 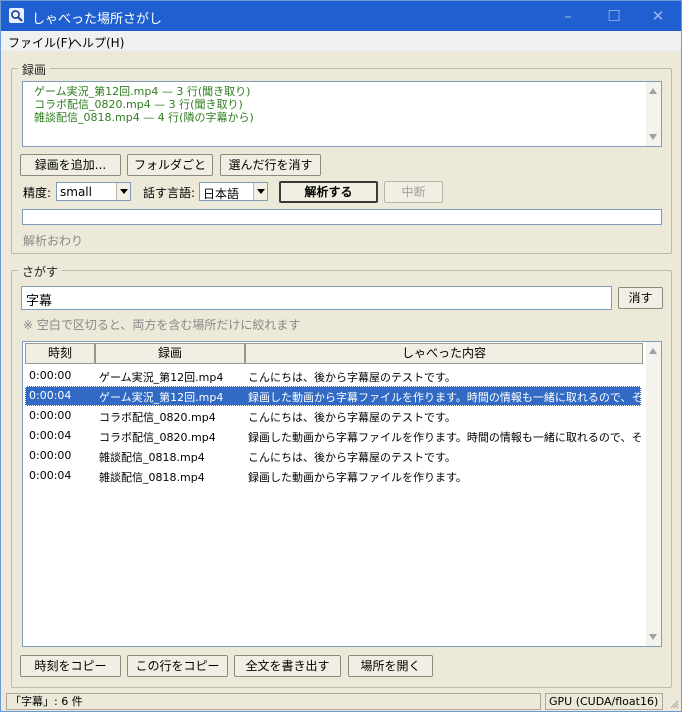 I want to click on recordings-group-title: 録画, so click(x=34, y=69).